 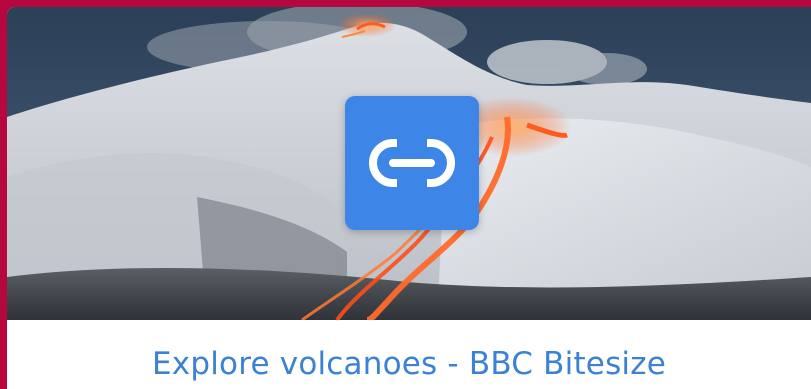 I want to click on link-badge, so click(x=412, y=163).